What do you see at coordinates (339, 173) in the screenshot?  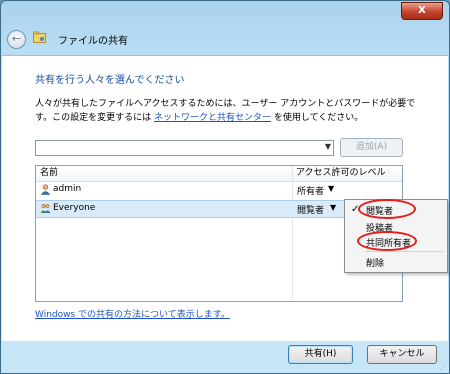 I see `column-header-level: アクセス許可のレベル` at bounding box center [339, 173].